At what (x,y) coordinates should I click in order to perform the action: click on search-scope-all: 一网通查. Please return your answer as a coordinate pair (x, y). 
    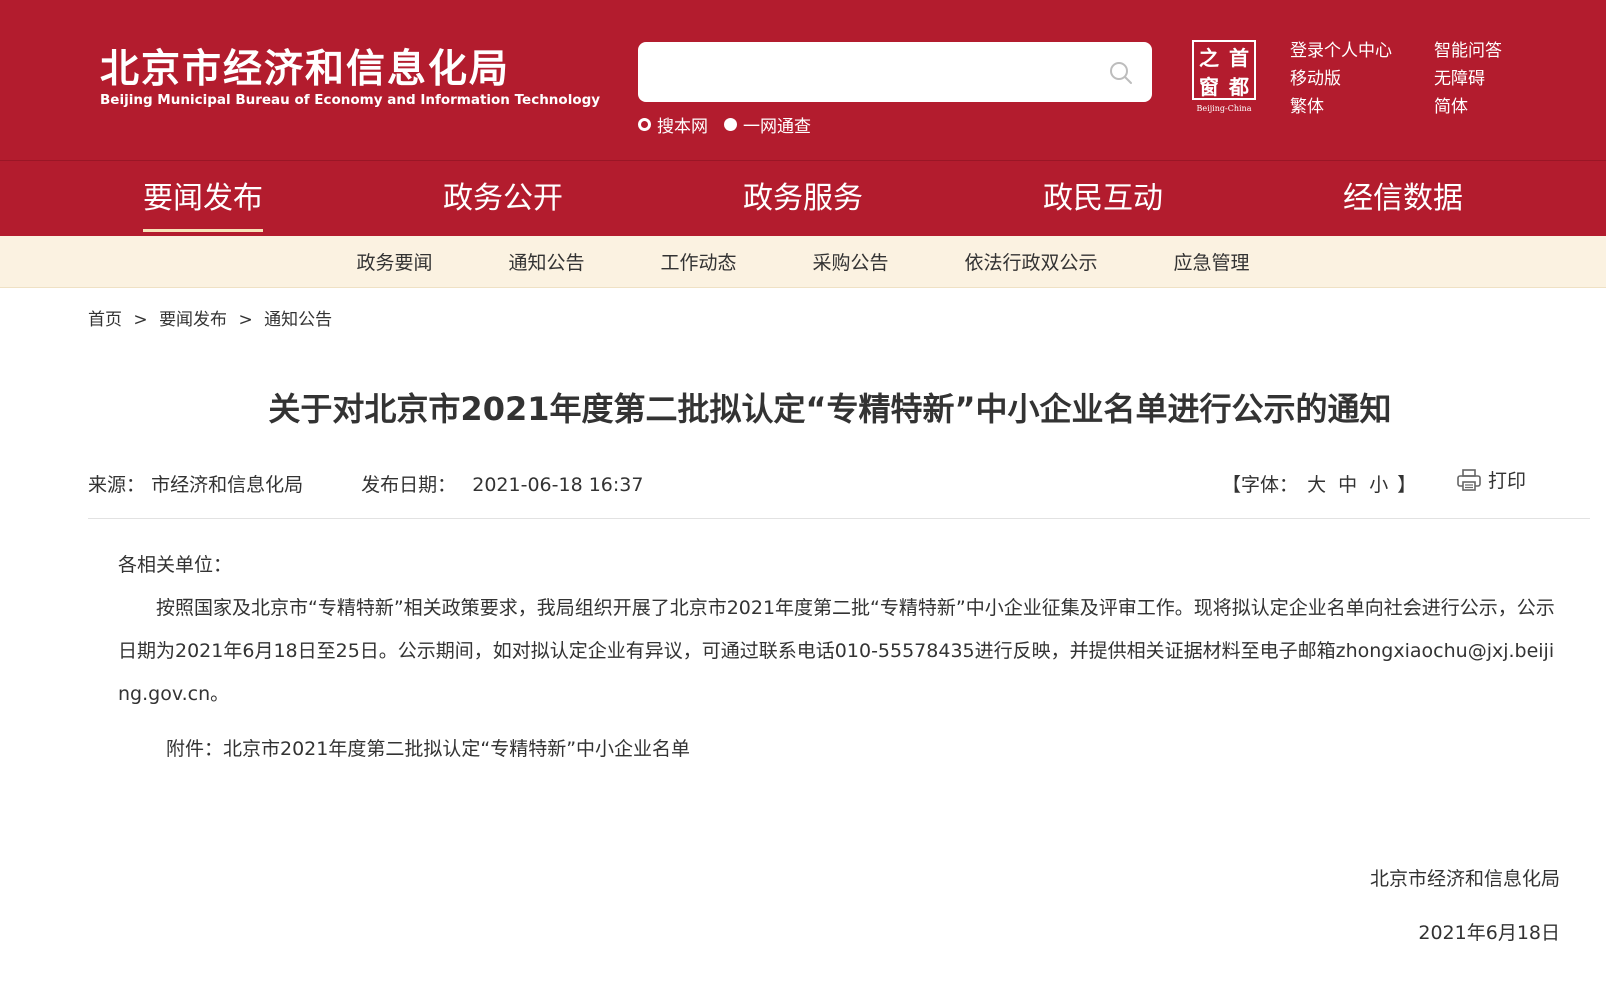
    Looking at the image, I should click on (767, 124).